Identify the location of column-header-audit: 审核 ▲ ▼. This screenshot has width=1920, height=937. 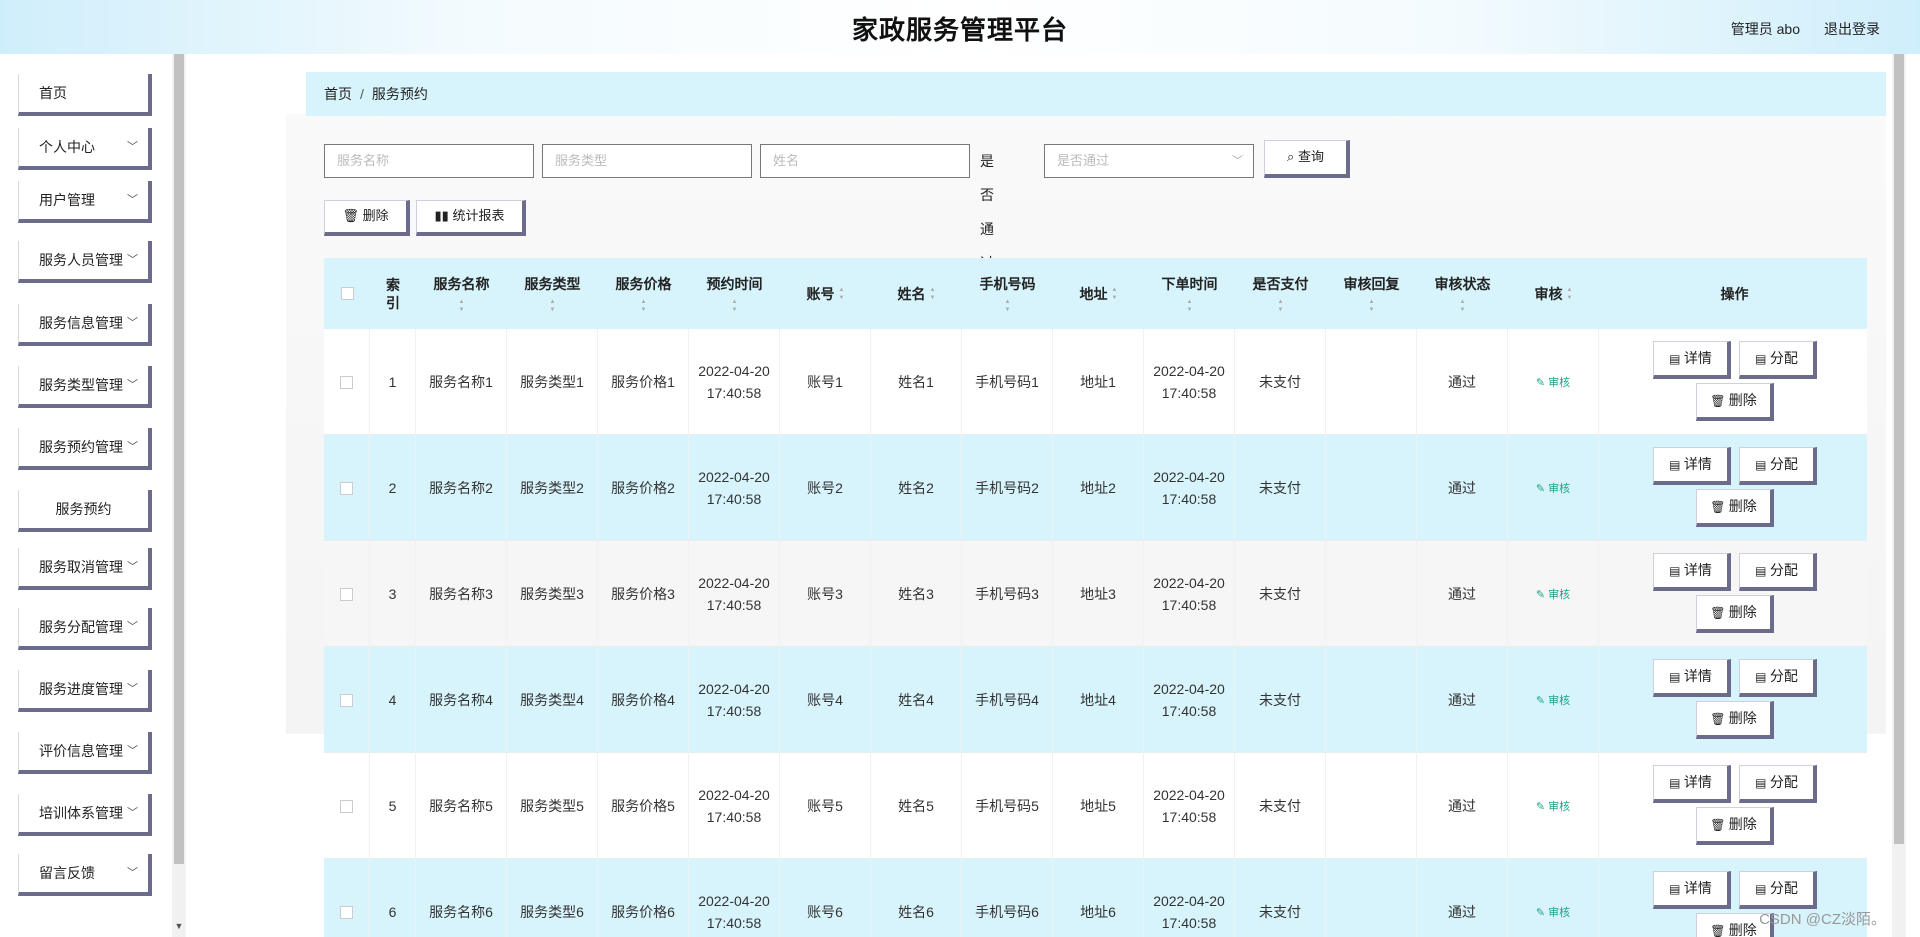
(1553, 293).